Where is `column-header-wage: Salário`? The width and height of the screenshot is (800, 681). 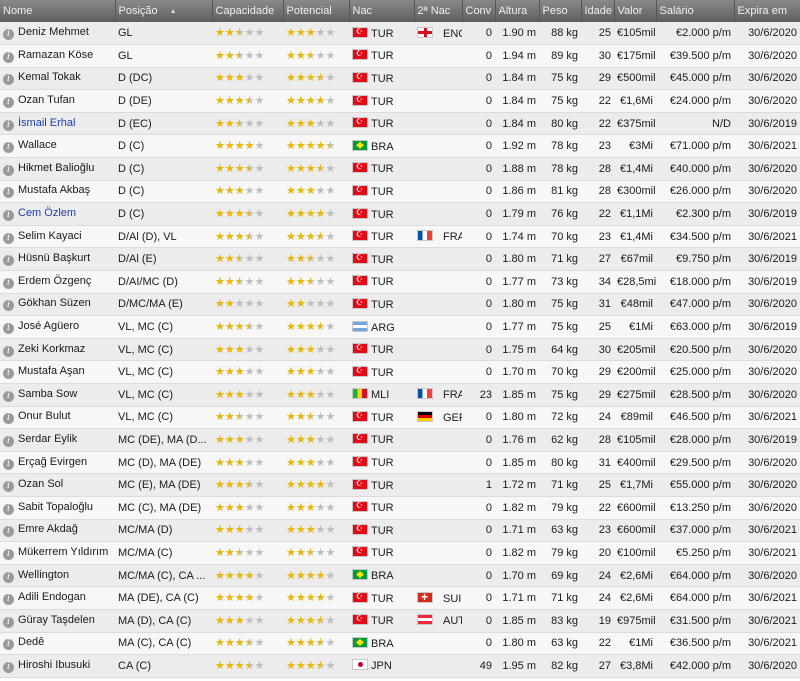
column-header-wage: Salário is located at coordinates (695, 11).